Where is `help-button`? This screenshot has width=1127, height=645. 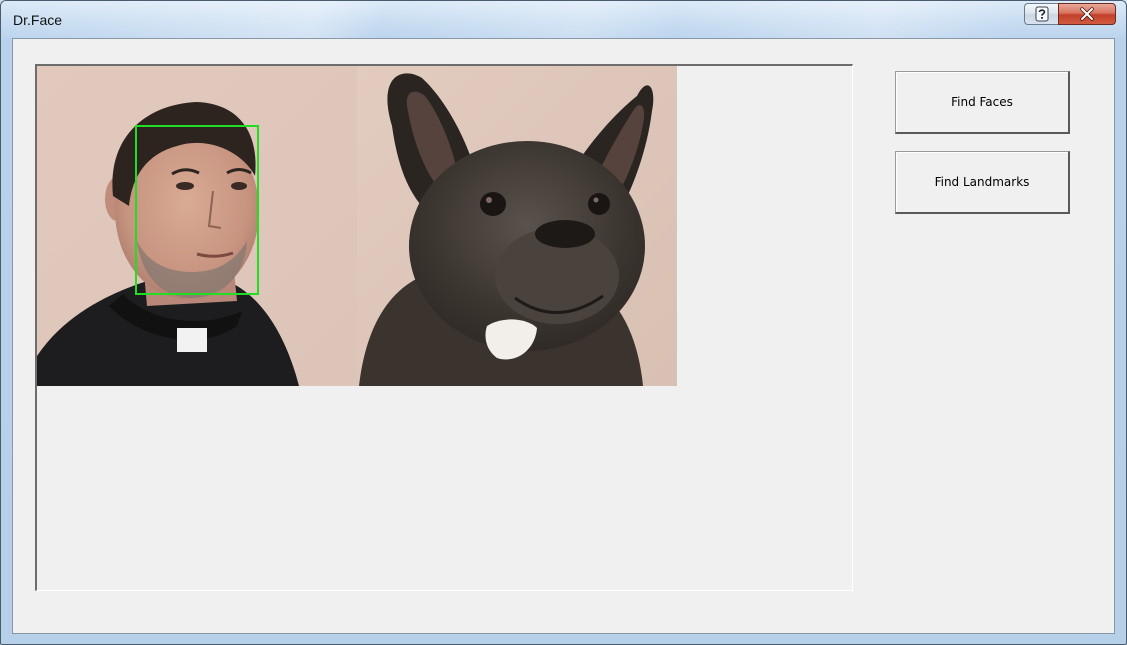
help-button is located at coordinates (1041, 14).